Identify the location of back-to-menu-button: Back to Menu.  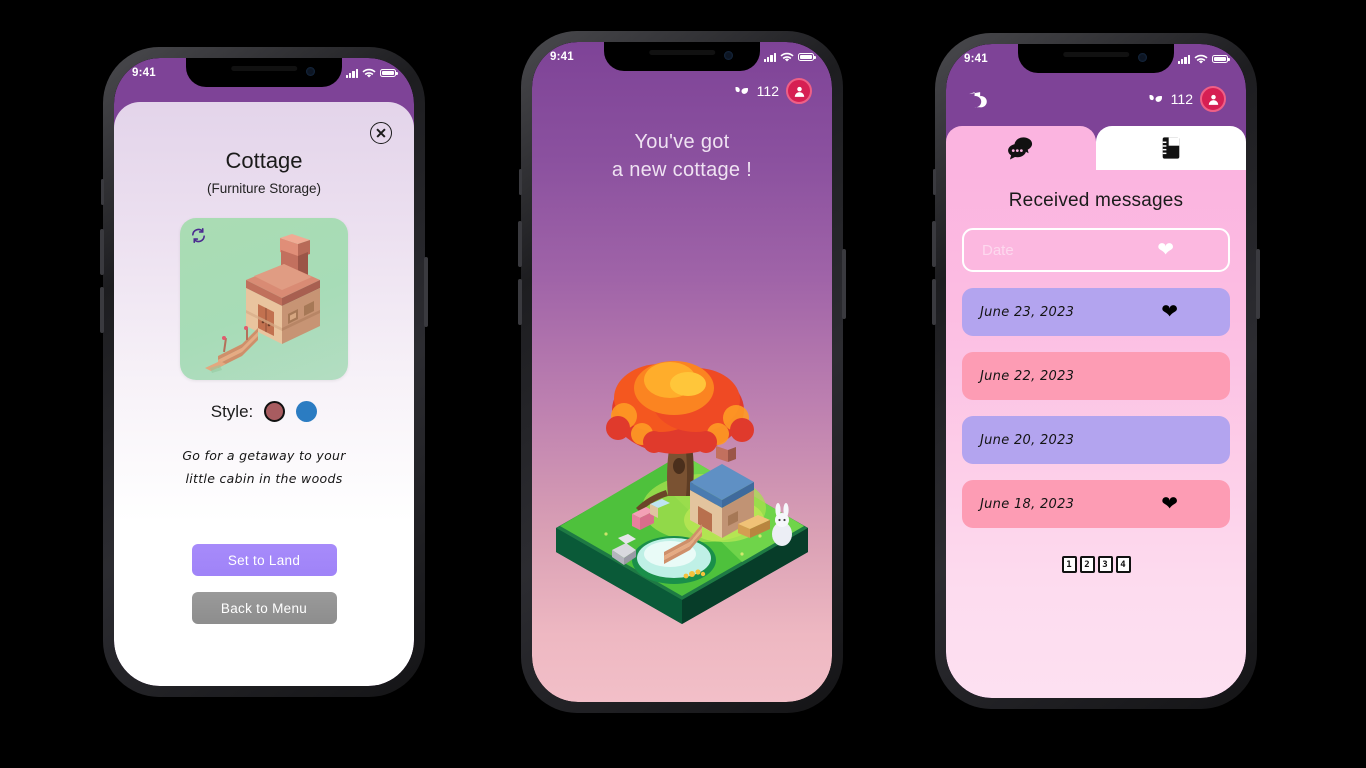
(264, 608).